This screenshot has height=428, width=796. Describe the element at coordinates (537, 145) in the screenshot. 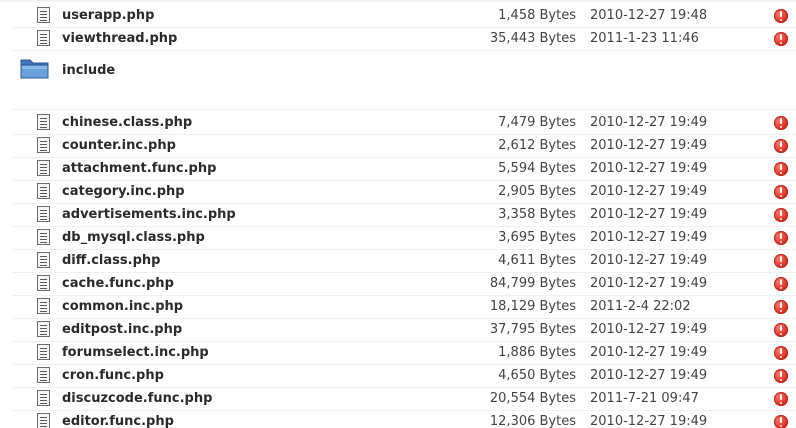

I see `file-size: 2,612 Bytes` at that location.